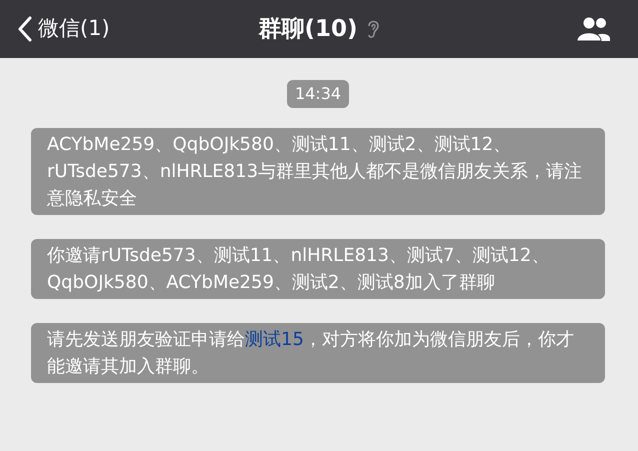  Describe the element at coordinates (25, 29) in the screenshot. I see `back-icon` at that location.